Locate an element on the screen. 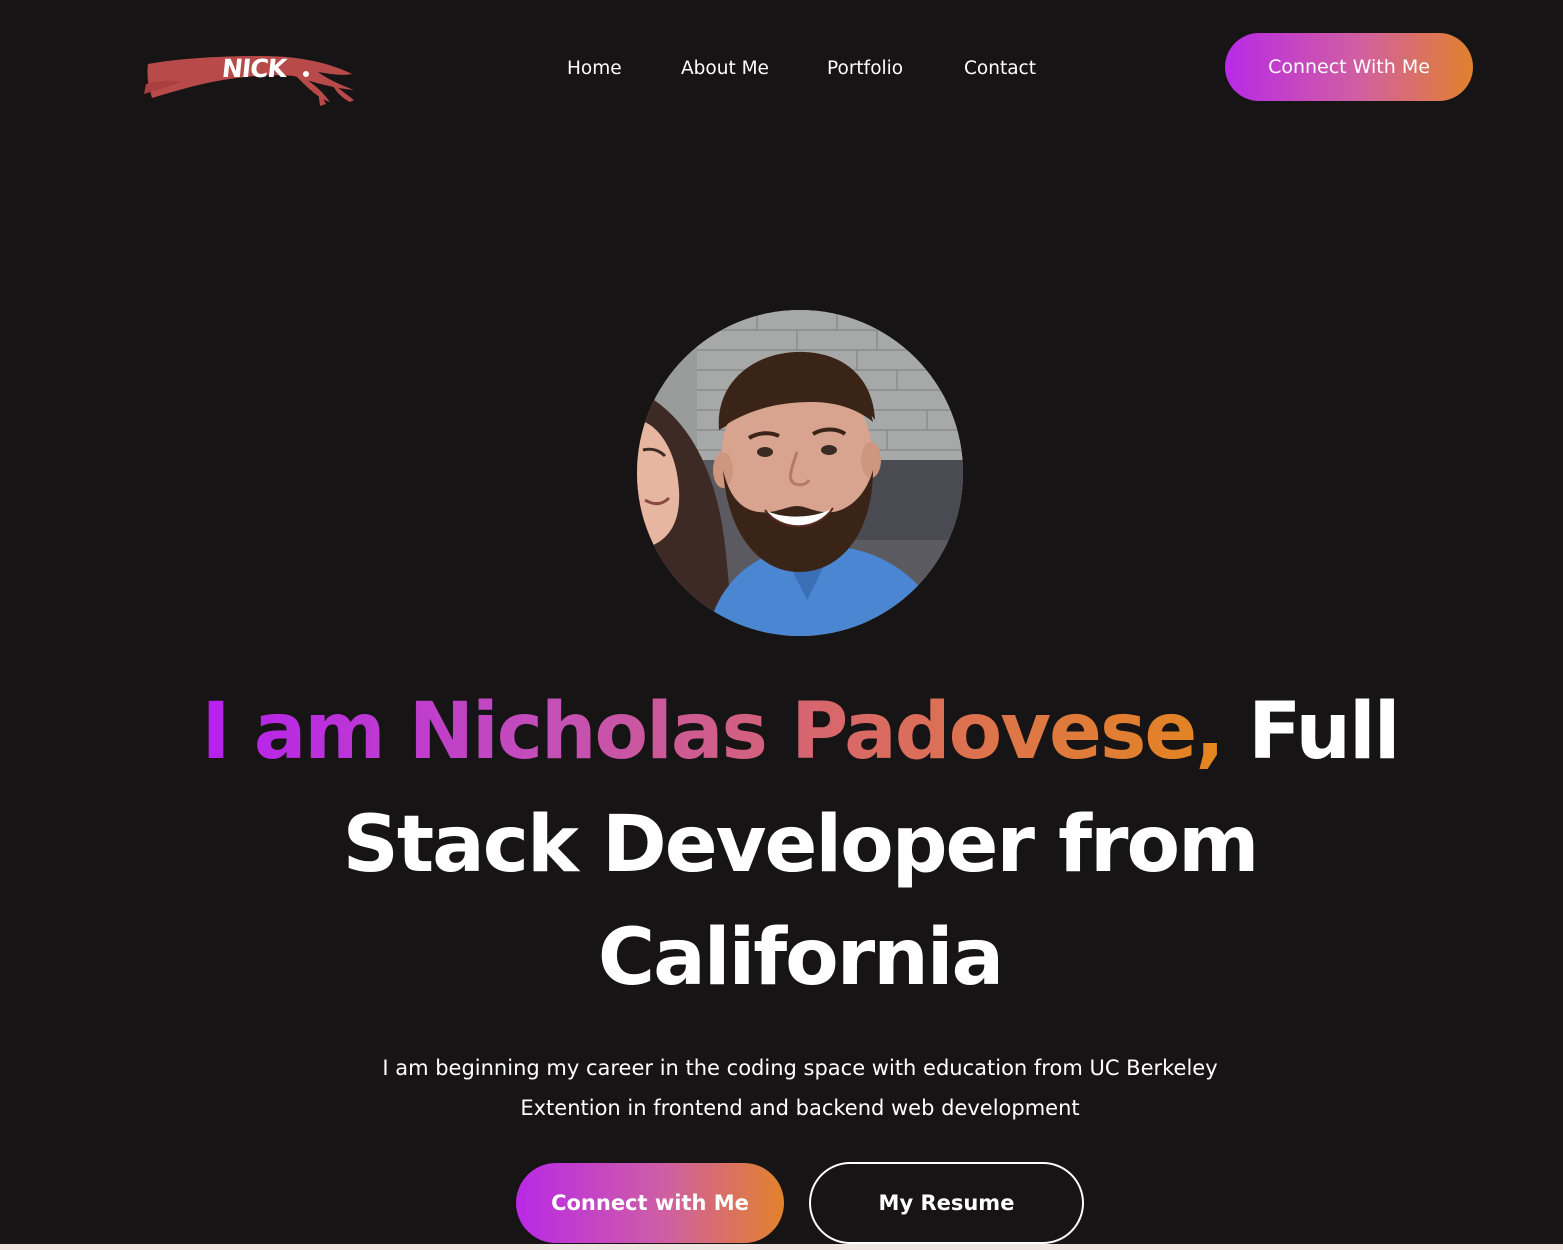 Image resolution: width=1563 pixels, height=1250 pixels. nav-about-me: About Me is located at coordinates (754, 69).